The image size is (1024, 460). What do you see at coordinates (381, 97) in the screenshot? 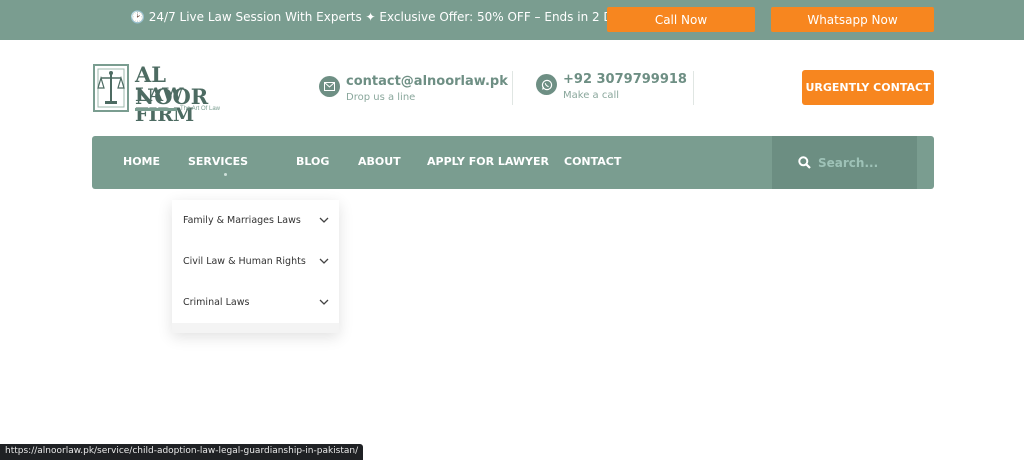
I see `email-subtitle: Drop us a line` at bounding box center [381, 97].